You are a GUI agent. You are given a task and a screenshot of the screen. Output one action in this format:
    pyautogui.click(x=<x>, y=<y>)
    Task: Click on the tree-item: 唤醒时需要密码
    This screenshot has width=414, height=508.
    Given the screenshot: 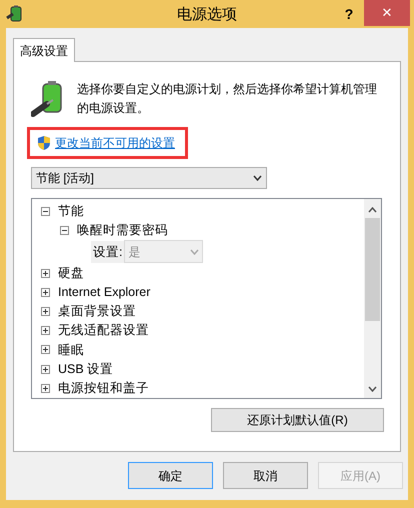 What is the action you would take?
    pyautogui.click(x=122, y=230)
    